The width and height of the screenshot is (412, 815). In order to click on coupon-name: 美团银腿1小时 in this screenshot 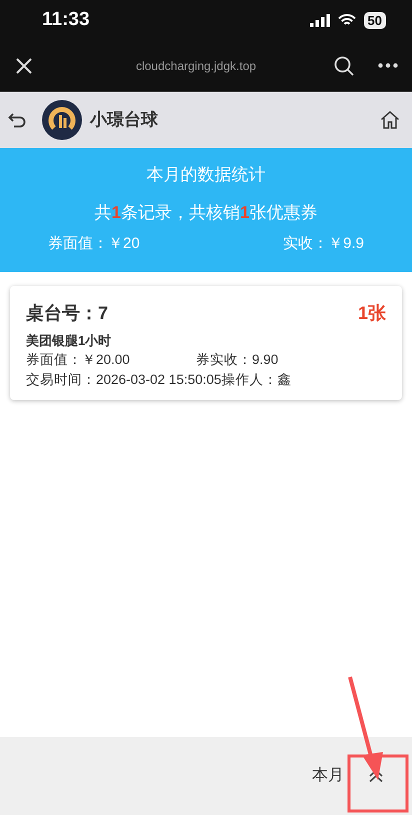, I will do `click(69, 341)`.